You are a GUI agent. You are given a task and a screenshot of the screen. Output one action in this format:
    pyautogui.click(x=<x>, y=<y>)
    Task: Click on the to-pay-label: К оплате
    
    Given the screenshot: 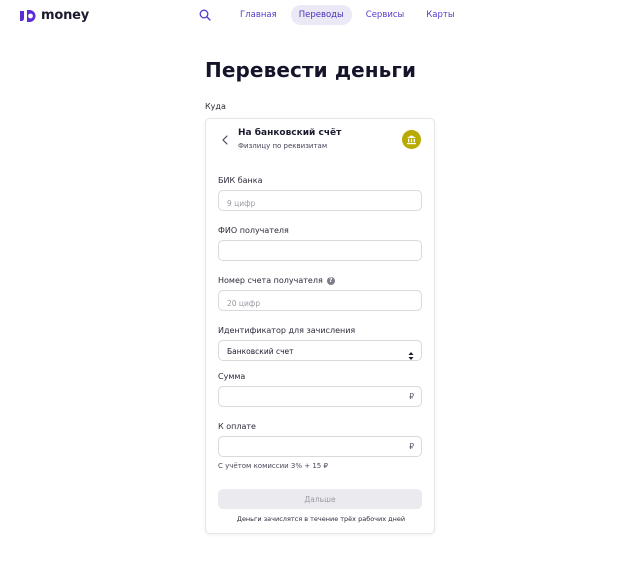 What is the action you would take?
    pyautogui.click(x=237, y=426)
    